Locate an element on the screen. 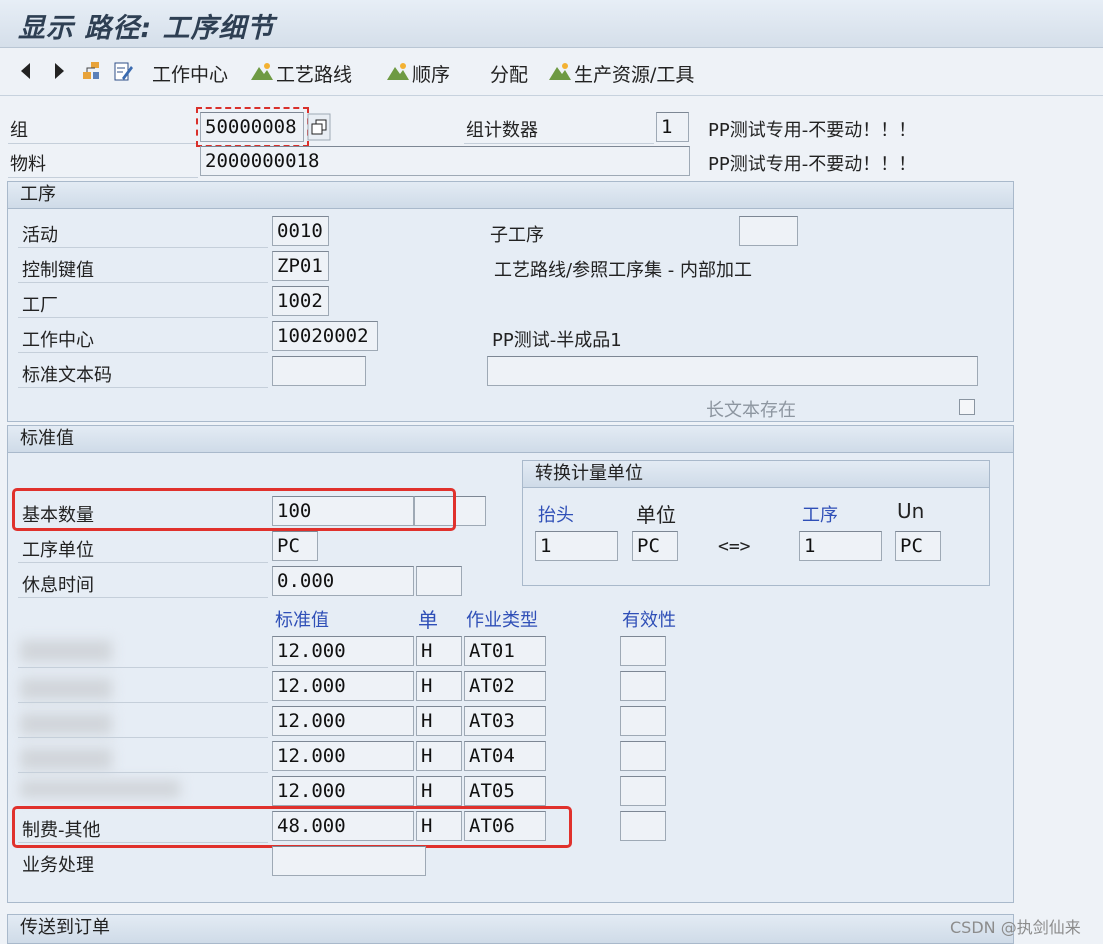 Image resolution: width=1103 pixels, height=944 pixels. group-label: 组 is located at coordinates (19, 130).